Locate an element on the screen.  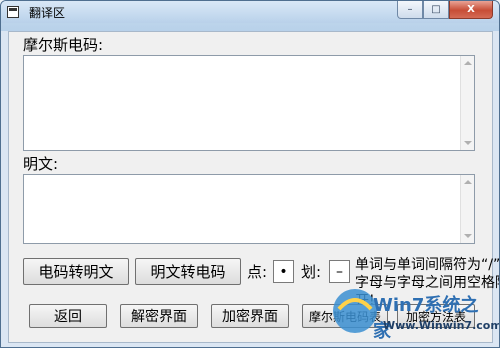
title-bar: 翻译区 – □ X is located at coordinates (250, 12).